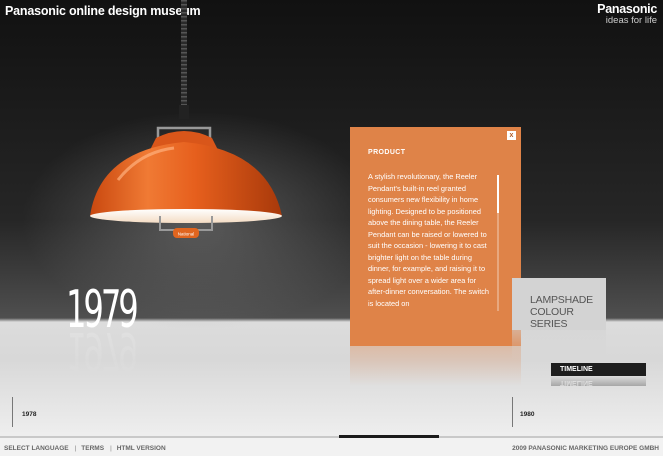  What do you see at coordinates (435, 366) in the screenshot?
I see `panel-reflection` at bounding box center [435, 366].